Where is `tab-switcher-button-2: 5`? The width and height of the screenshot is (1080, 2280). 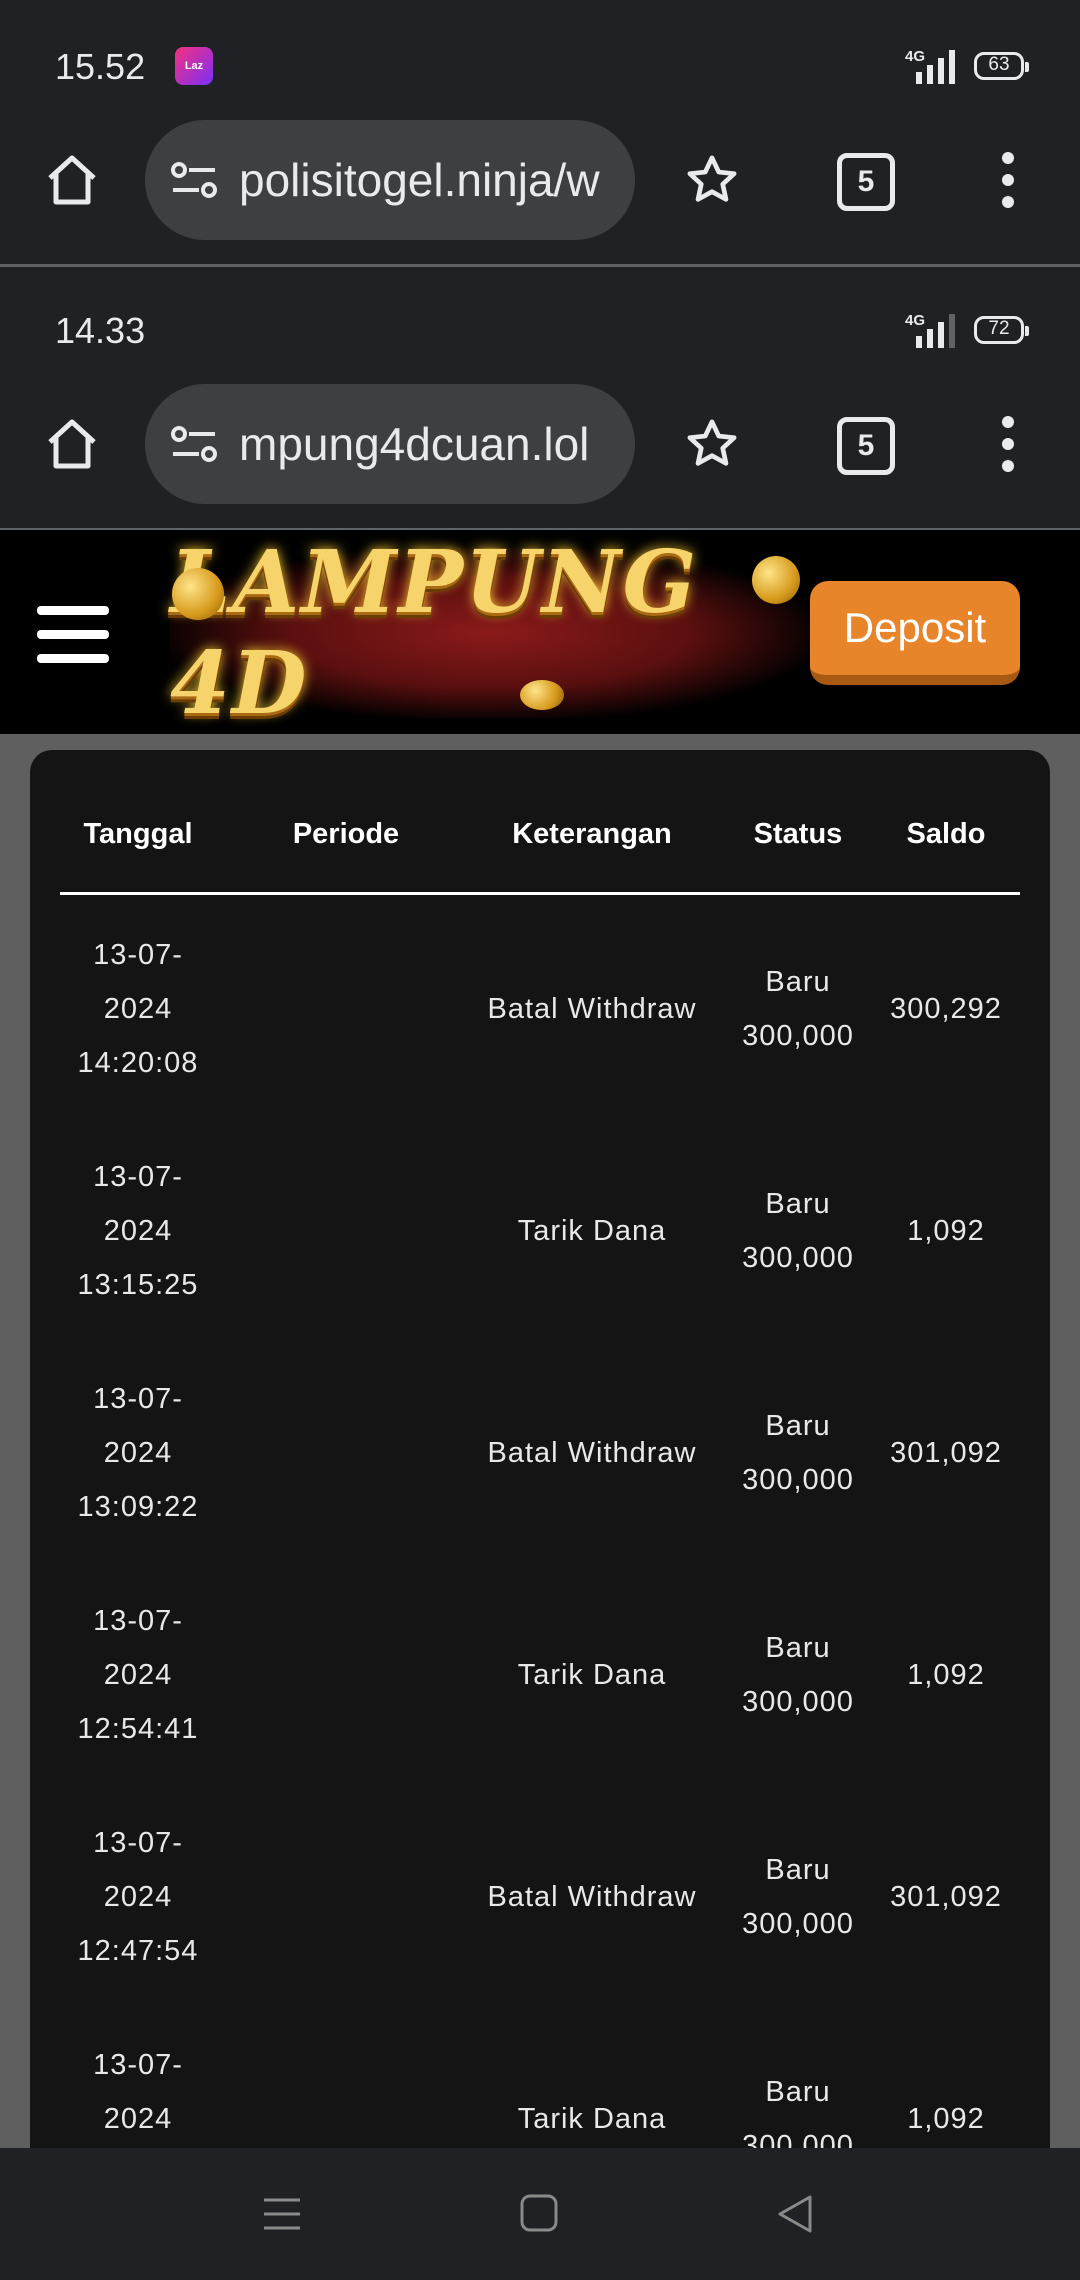
tab-switcher-button-2: 5 is located at coordinates (866, 446).